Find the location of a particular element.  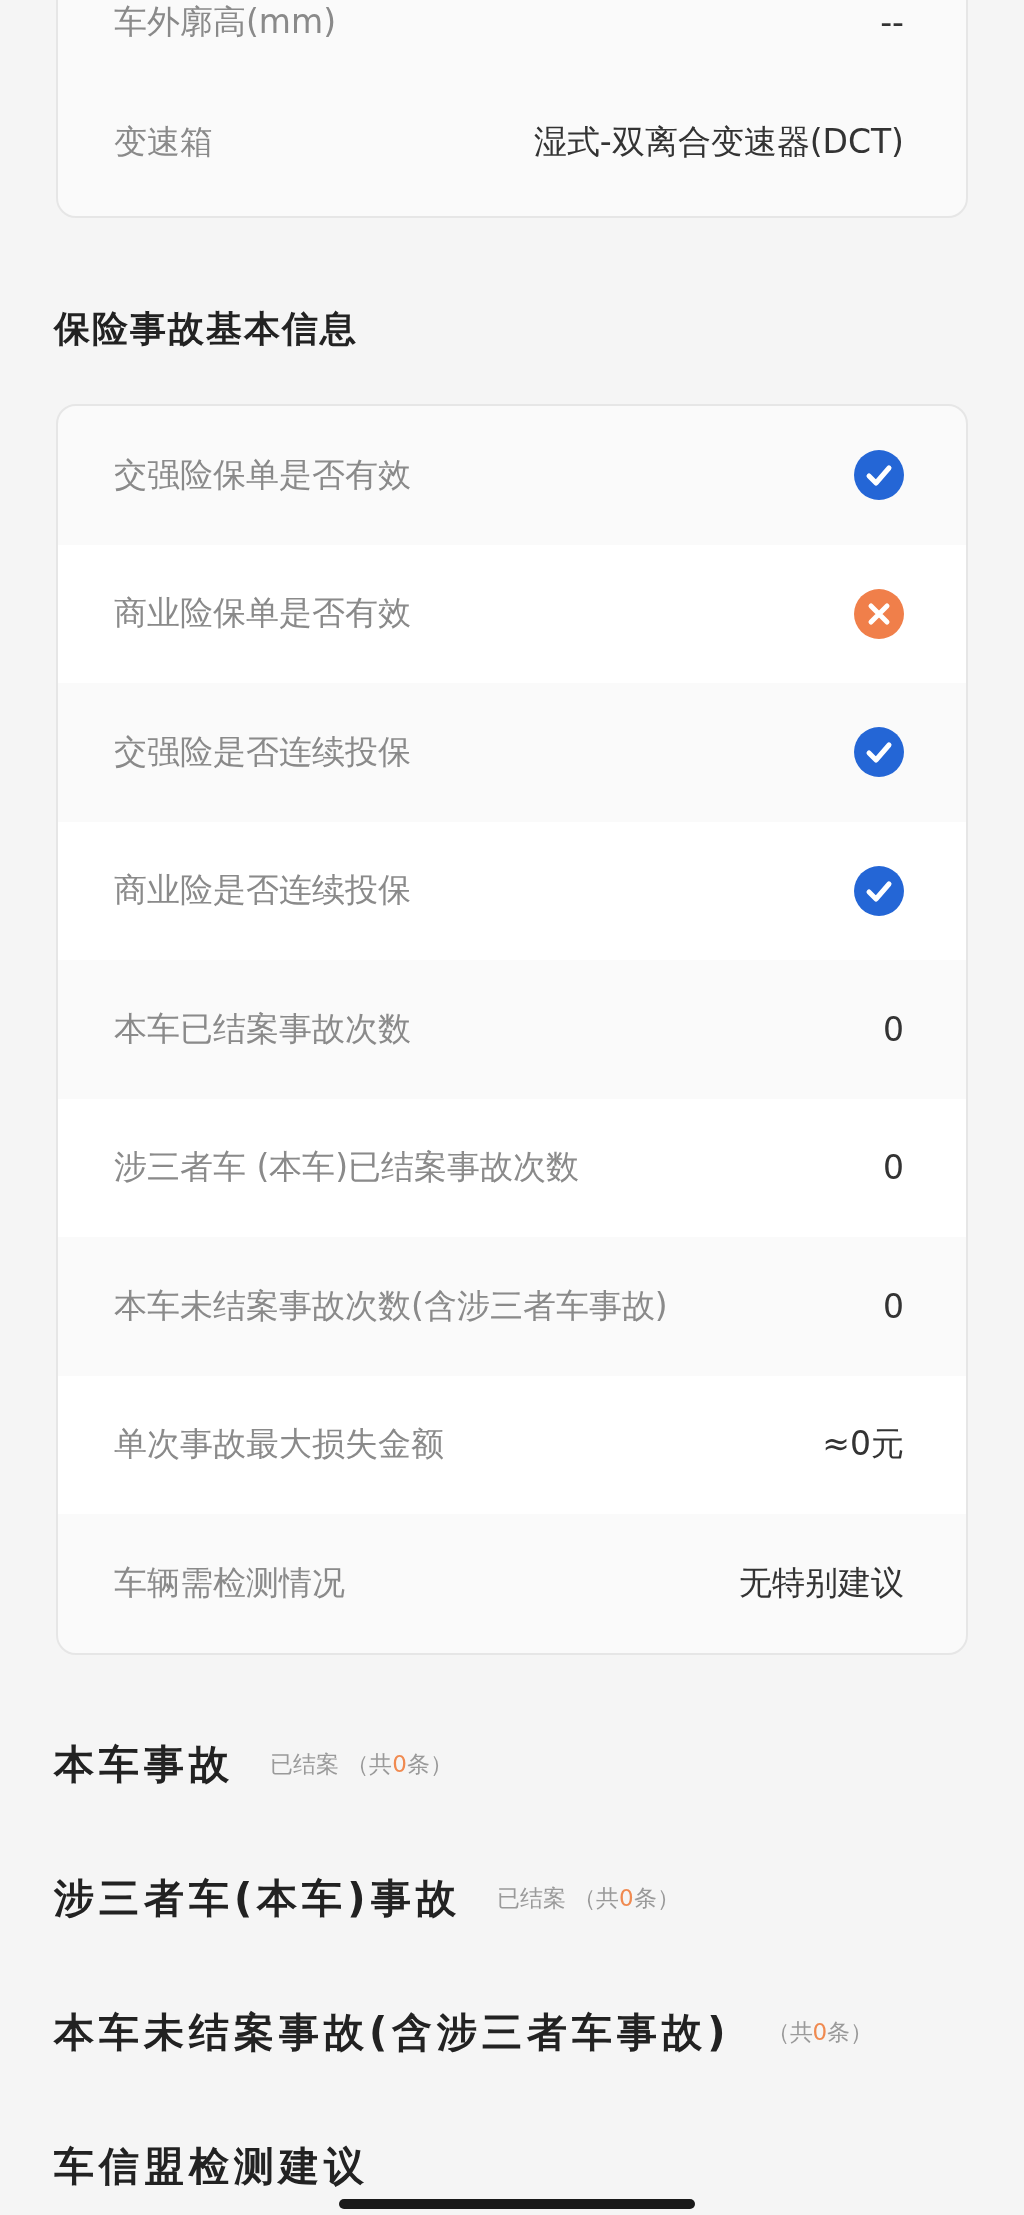

row-label: 单次事故最大损失金额 is located at coordinates (279, 1444).